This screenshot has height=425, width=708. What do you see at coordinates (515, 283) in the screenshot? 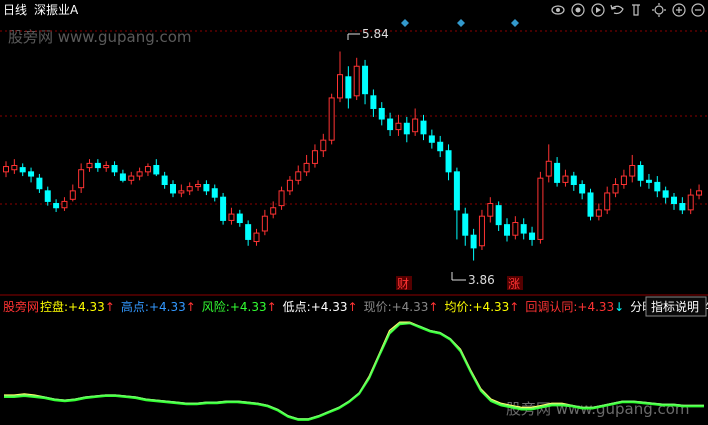
I see `event-zhang-badge: 涨` at bounding box center [515, 283].